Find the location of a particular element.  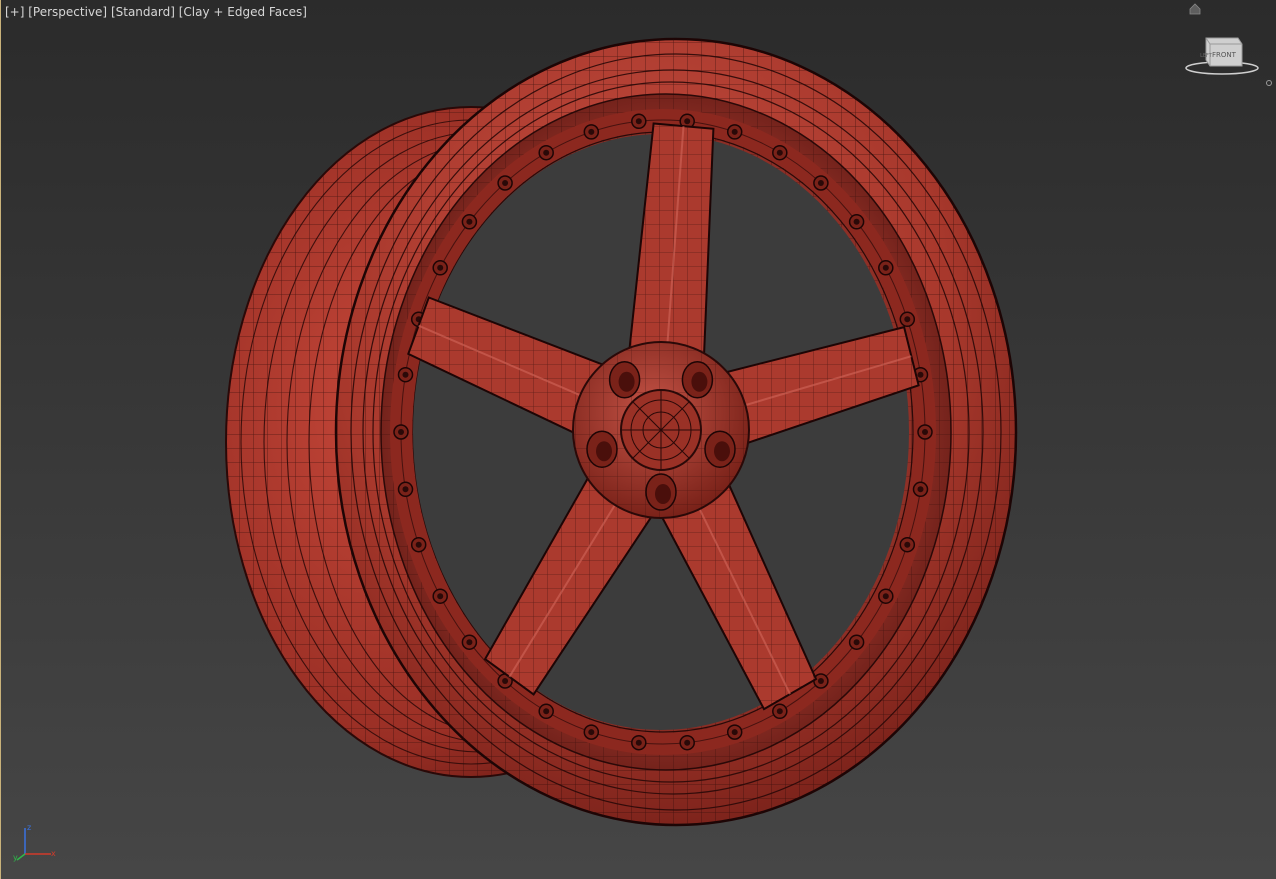

viewcube-left-face: LEFT is located at coordinates (1206, 56).